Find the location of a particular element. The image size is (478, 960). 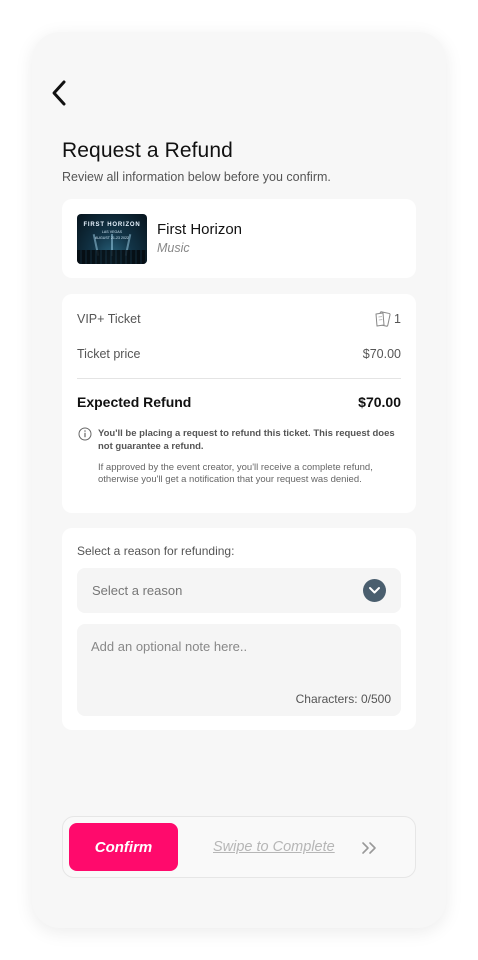

reason-select-placeholder: Select a reason is located at coordinates (137, 590).